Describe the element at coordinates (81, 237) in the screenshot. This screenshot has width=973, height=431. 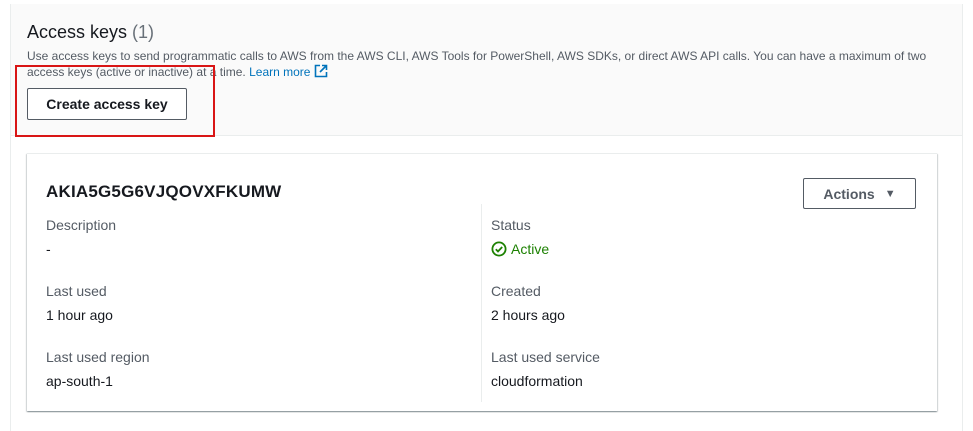
I see `description-field: Description -` at that location.